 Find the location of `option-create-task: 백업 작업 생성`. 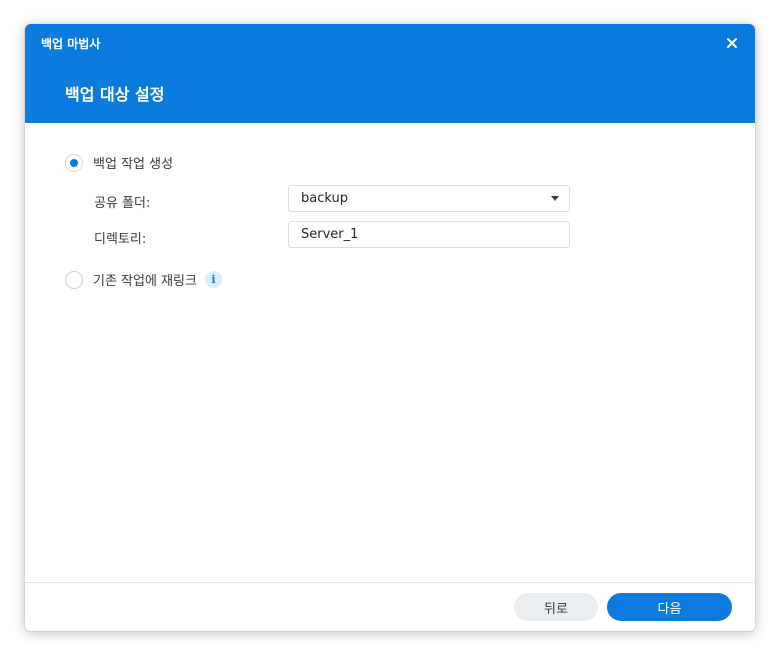

option-create-task: 백업 작업 생성 is located at coordinates (119, 162).